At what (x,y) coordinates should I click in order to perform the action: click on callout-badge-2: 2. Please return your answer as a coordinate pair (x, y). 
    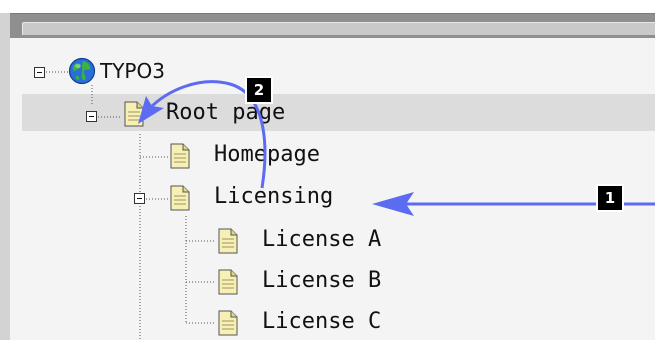
    Looking at the image, I should click on (259, 90).